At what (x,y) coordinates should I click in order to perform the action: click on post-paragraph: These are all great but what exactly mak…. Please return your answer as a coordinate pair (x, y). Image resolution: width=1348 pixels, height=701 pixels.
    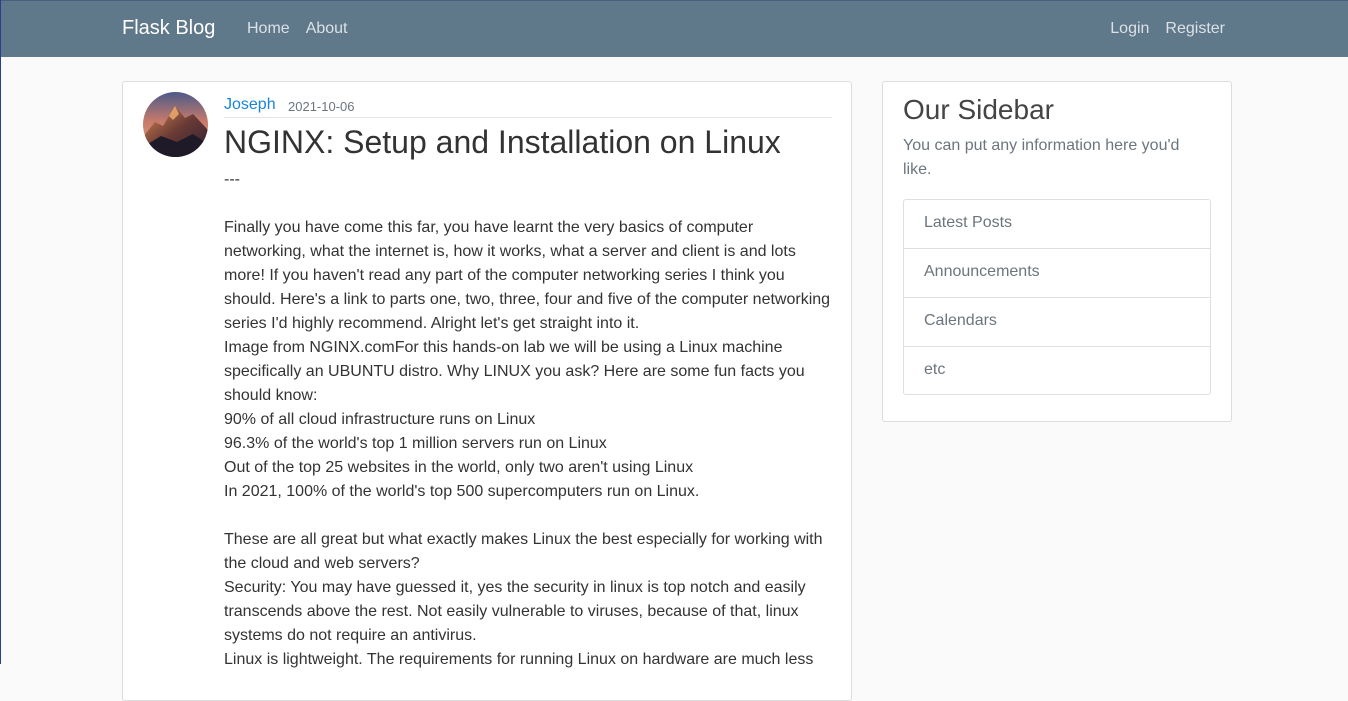
    Looking at the image, I should click on (523, 551).